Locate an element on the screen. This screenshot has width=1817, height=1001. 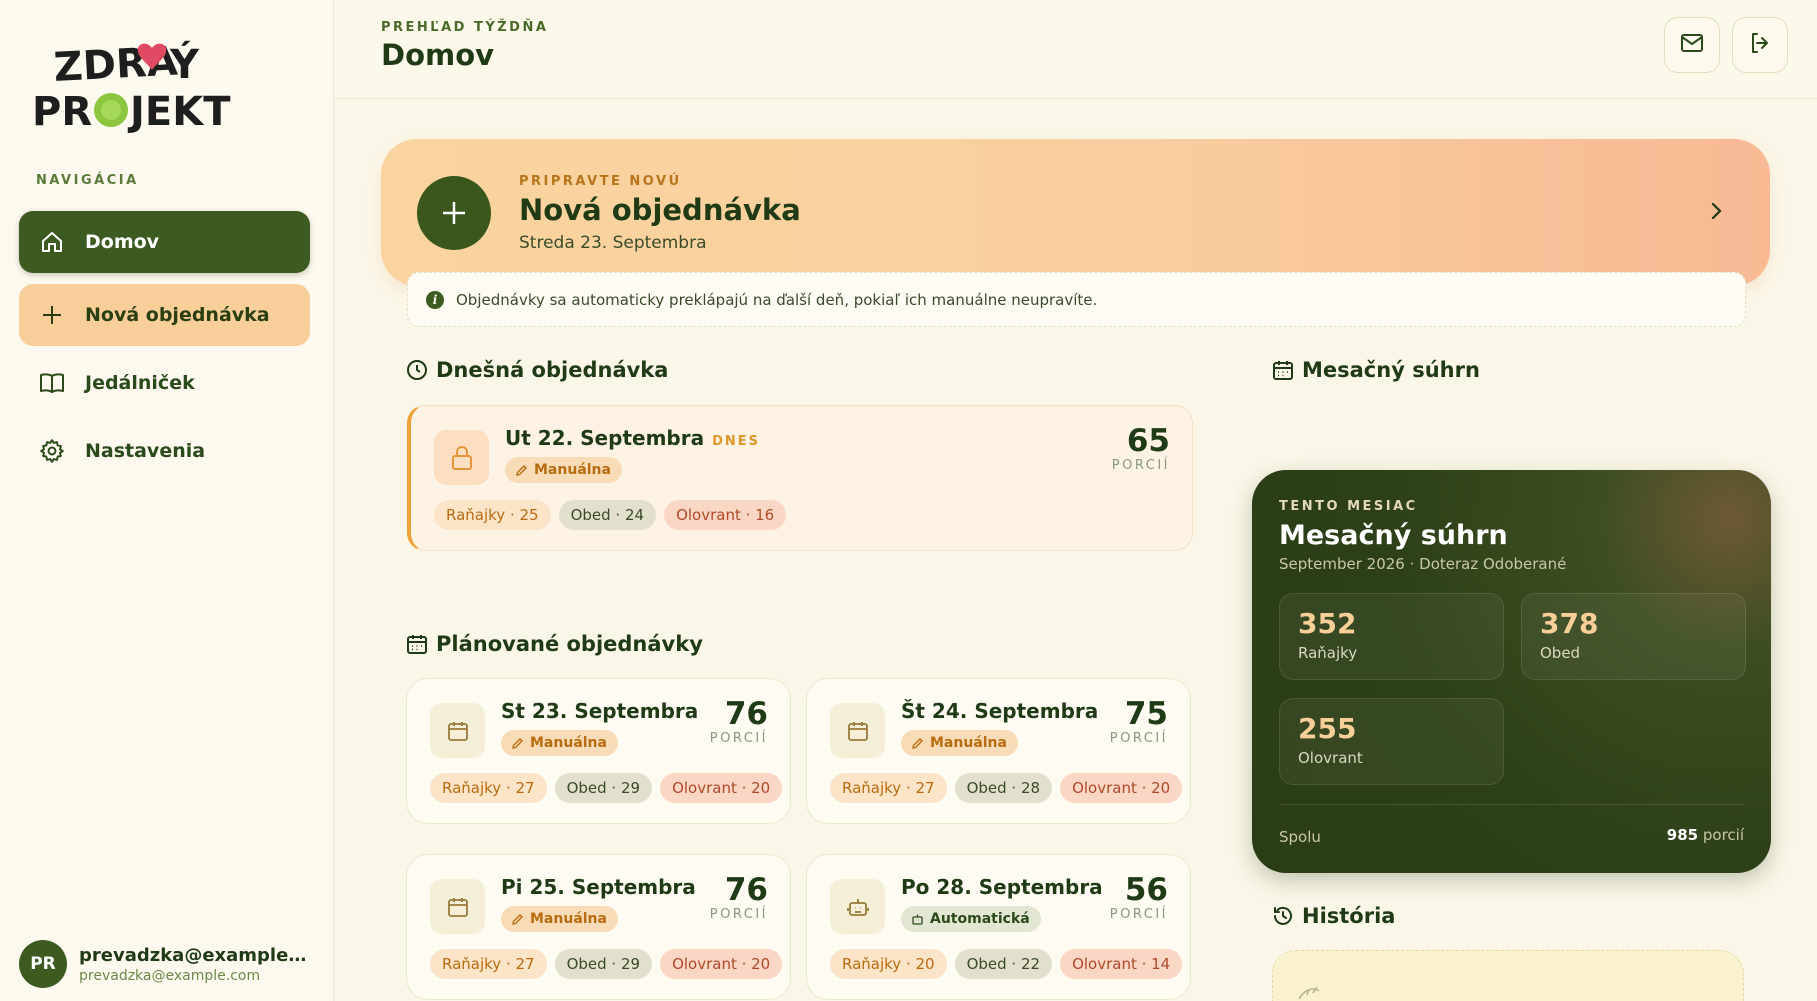
section-title-today: Dnešná objednávka is located at coordinates (537, 370).